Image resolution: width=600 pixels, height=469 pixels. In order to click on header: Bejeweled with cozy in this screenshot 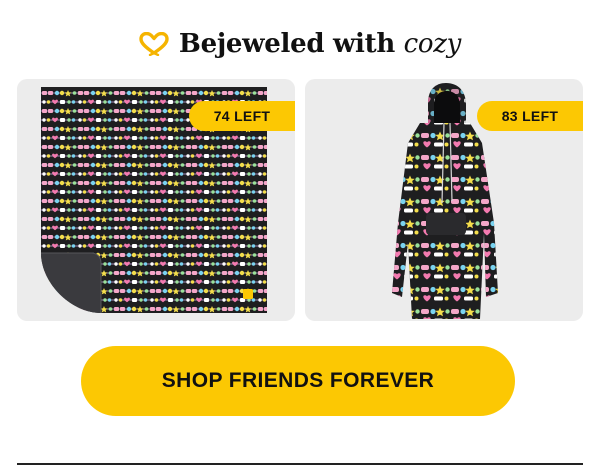, I will do `click(300, 44)`.